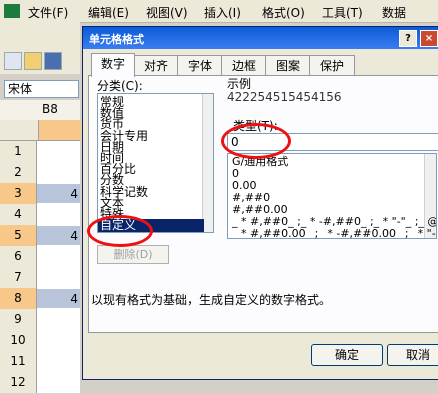 The width and height of the screenshot is (438, 394). I want to click on row-number: 3, so click(18, 193).